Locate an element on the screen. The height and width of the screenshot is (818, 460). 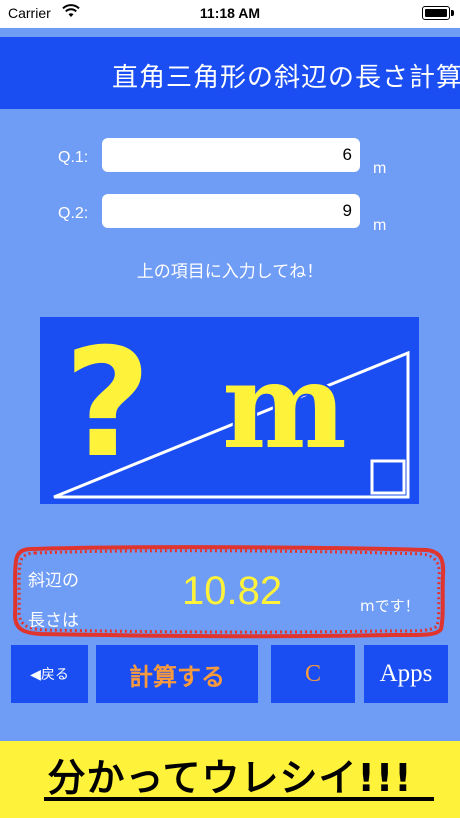
result-unit: mです！ is located at coordinates (390, 606).